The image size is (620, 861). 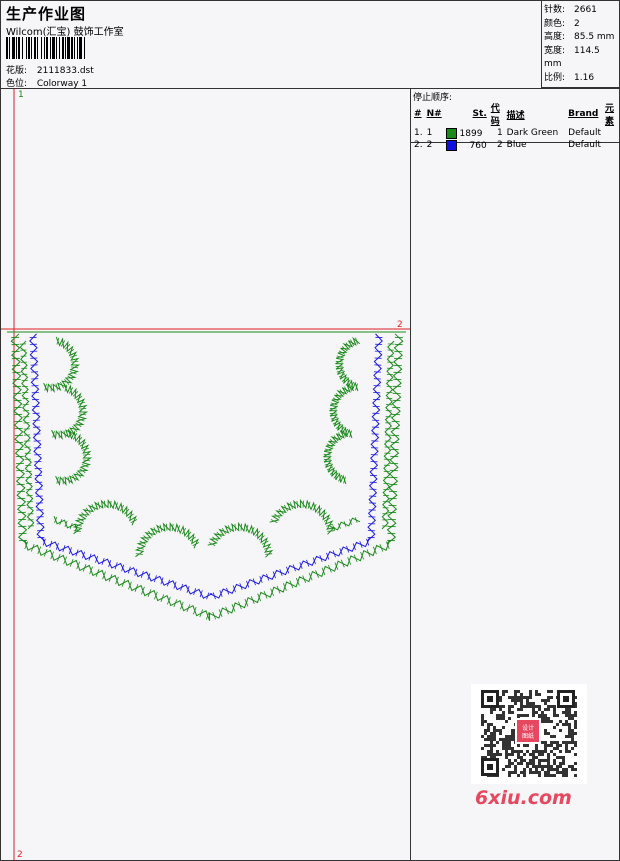 I want to click on qr-code: 设计图纸, so click(x=529, y=734).